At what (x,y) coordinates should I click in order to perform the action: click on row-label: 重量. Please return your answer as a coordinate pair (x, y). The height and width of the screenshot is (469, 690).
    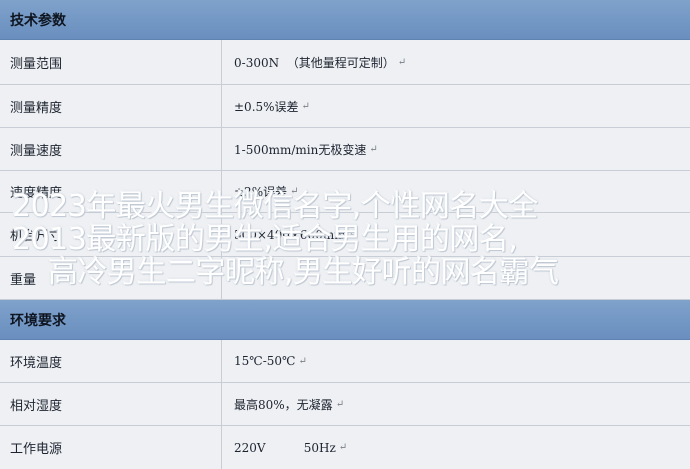
    Looking at the image, I should click on (111, 278).